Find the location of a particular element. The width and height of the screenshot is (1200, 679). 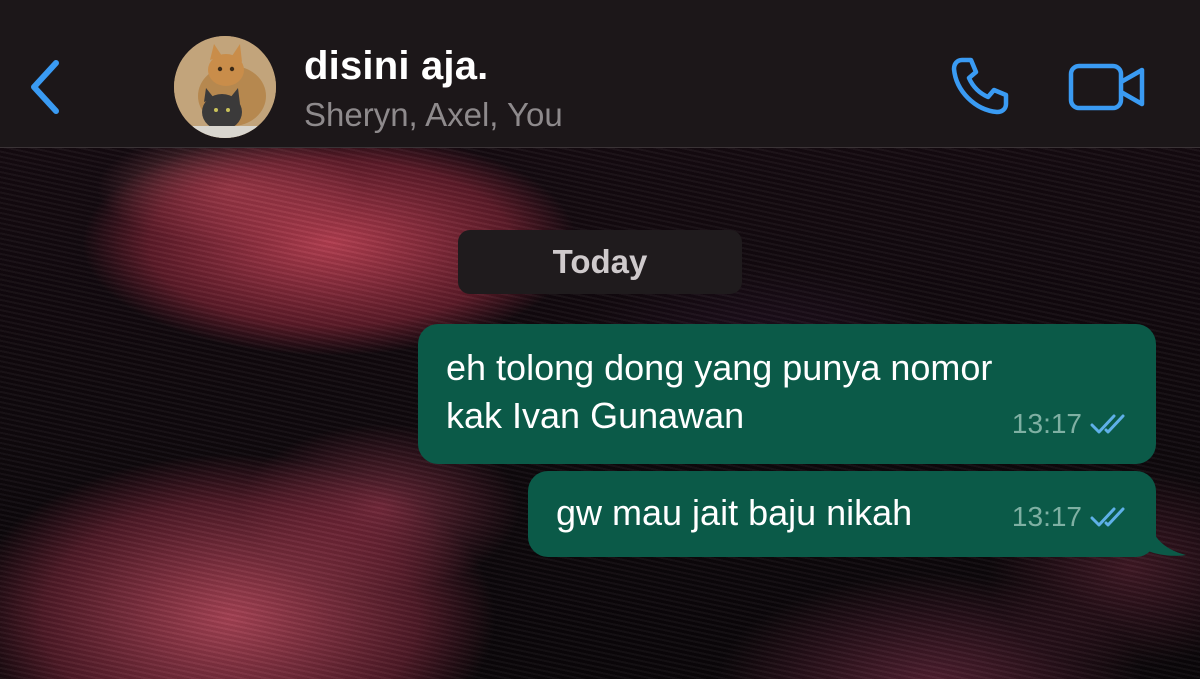

avatar-image is located at coordinates (225, 87).